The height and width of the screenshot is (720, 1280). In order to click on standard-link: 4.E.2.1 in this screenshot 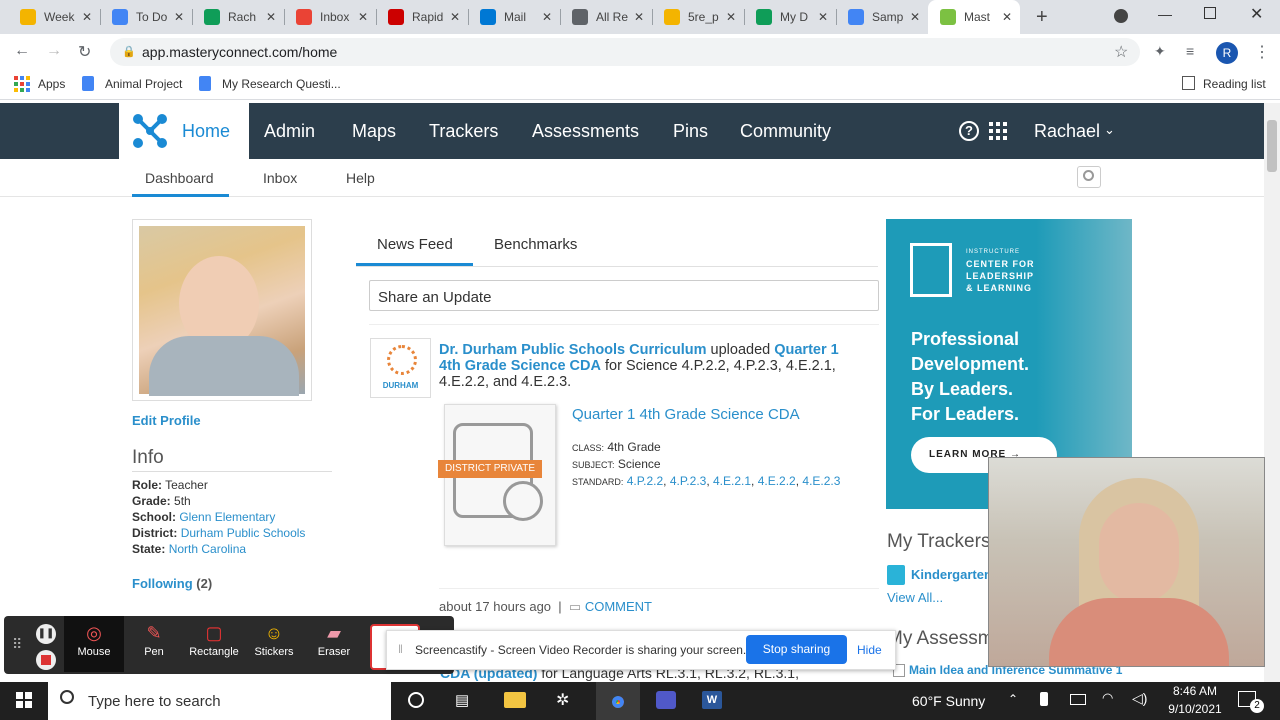, I will do `click(732, 481)`.